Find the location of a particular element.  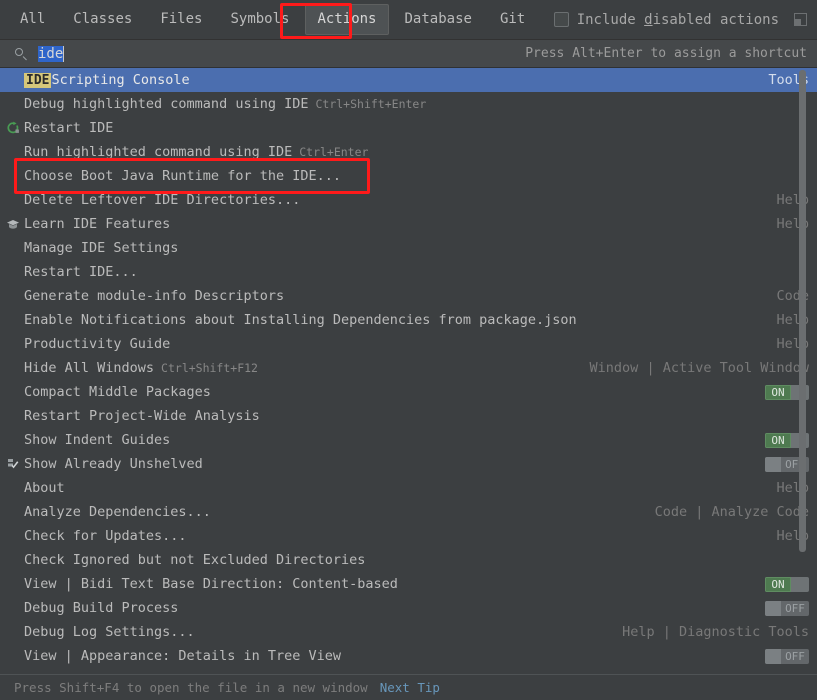

list-item: About Help is located at coordinates (408, 488).